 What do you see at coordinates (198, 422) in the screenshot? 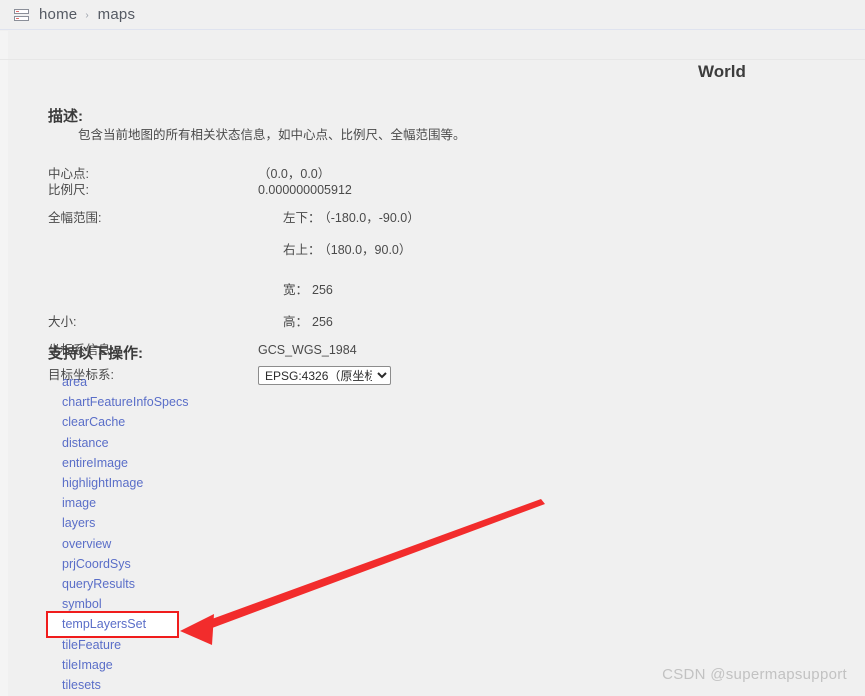
I see `operation-link: clearCache` at bounding box center [198, 422].